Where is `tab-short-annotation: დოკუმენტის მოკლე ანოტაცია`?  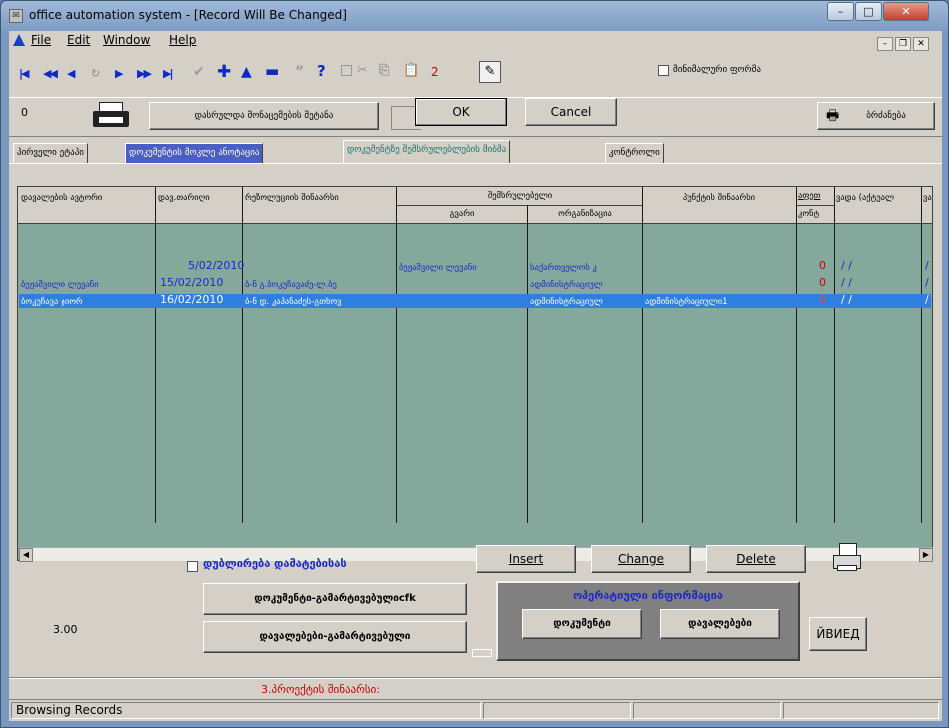
tab-short-annotation: დოკუმენტის მოკლე ანოტაცია is located at coordinates (194, 153).